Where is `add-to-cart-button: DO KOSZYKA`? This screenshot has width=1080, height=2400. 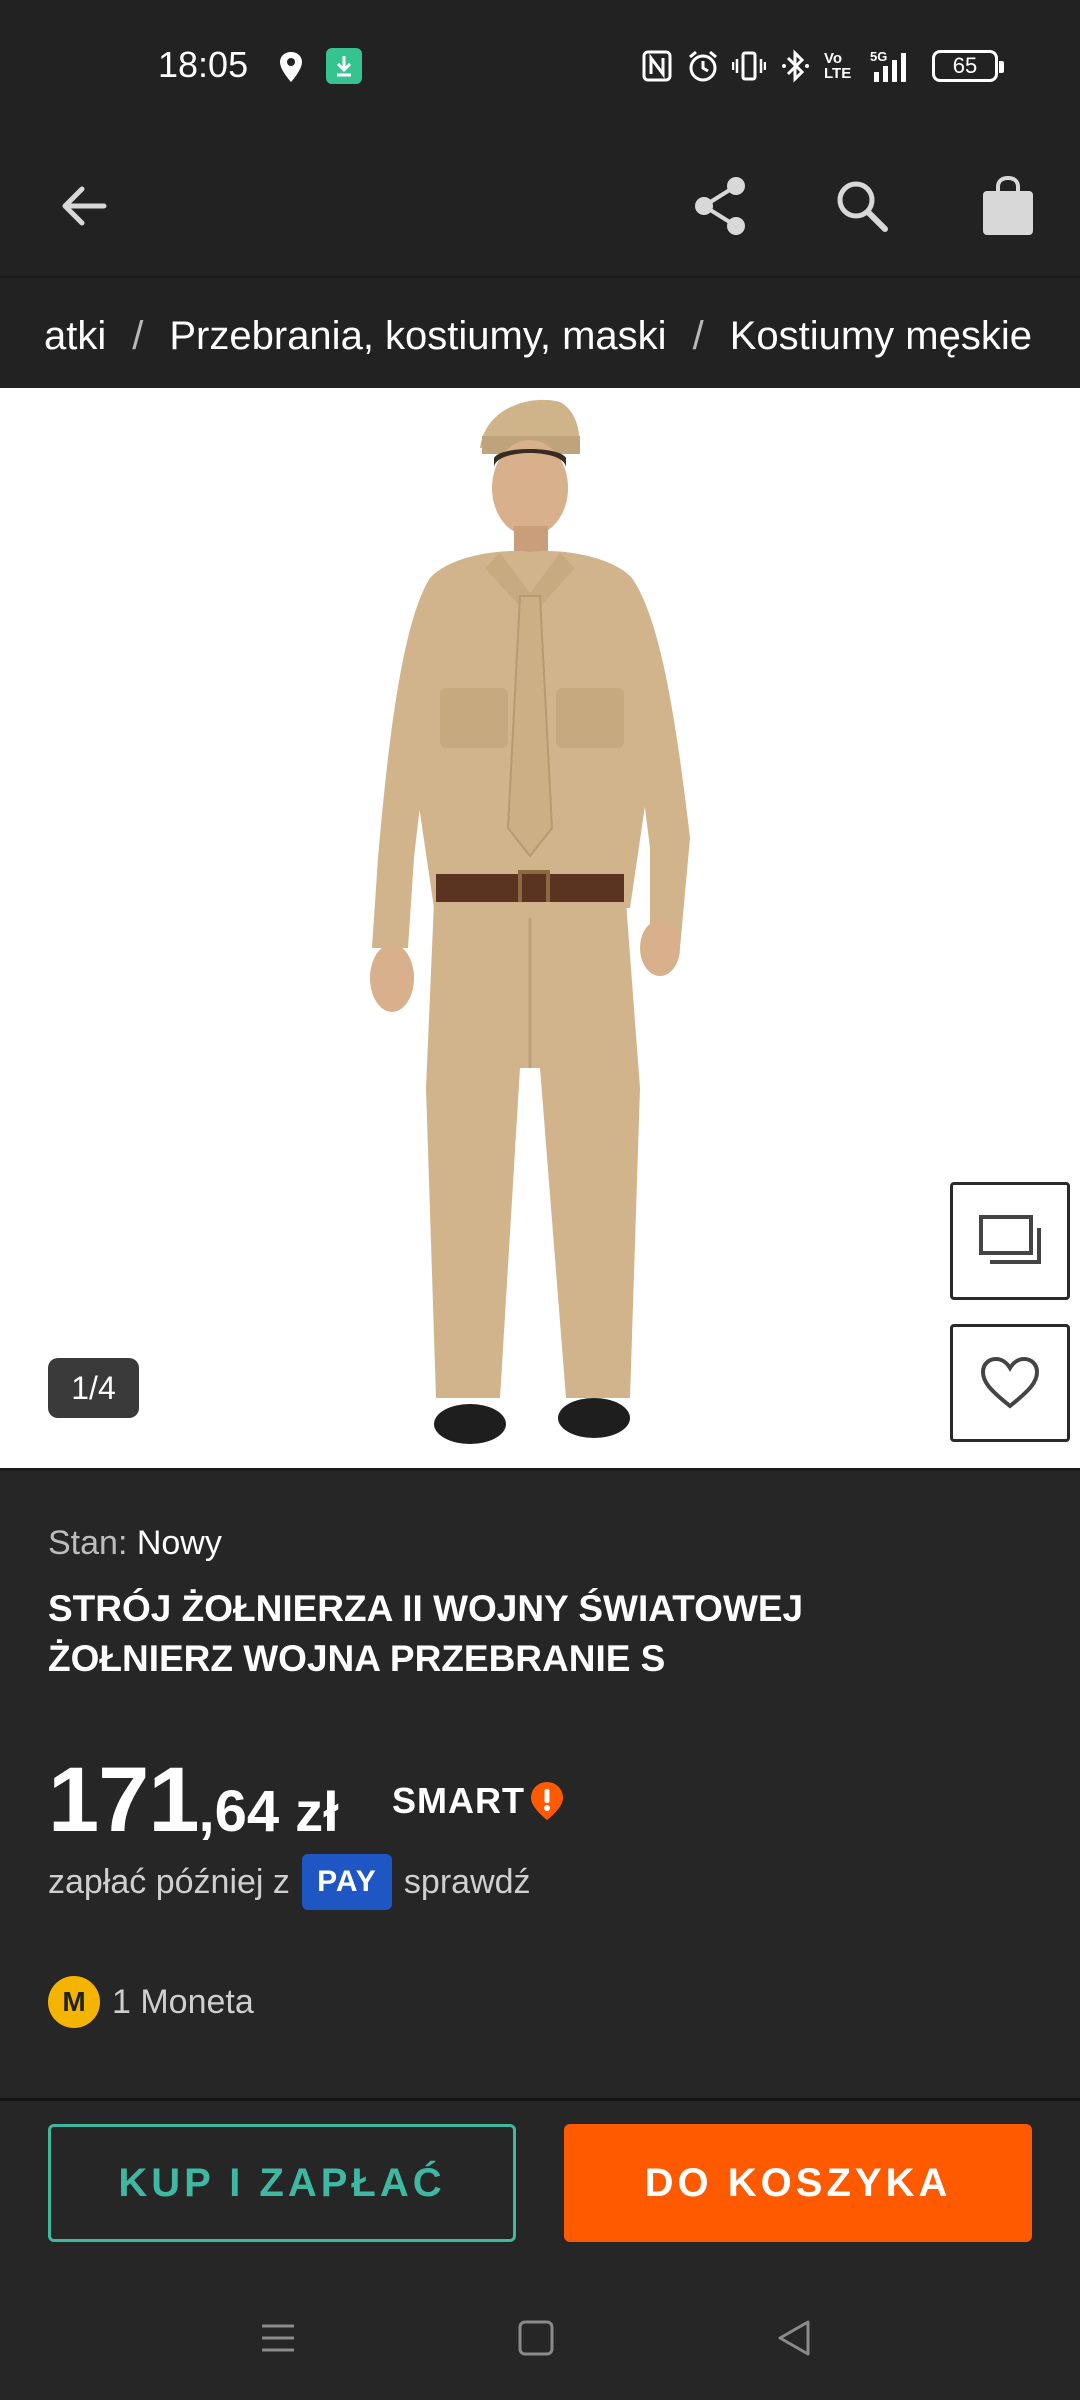
add-to-cart-button: DO KOSZYKA is located at coordinates (798, 2183).